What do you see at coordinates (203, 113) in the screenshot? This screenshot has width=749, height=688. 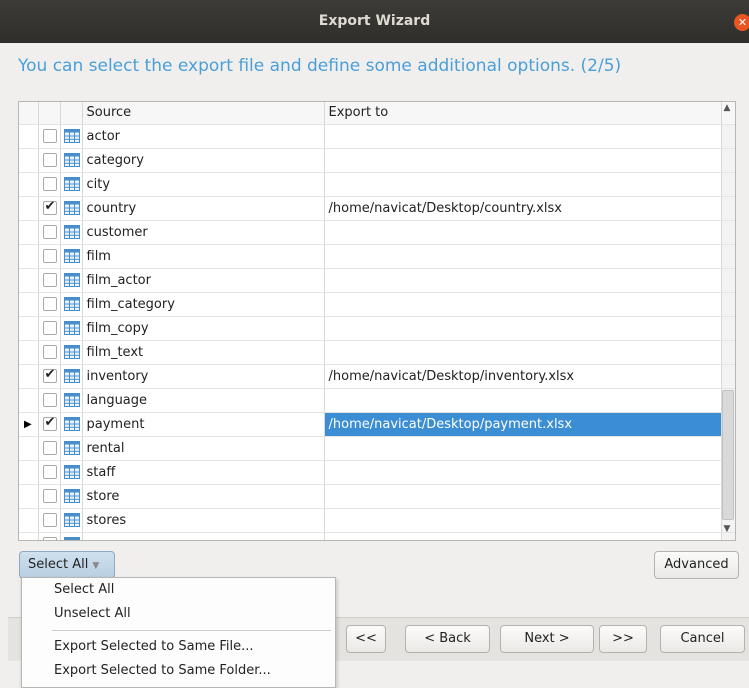 I see `header-source: Source` at bounding box center [203, 113].